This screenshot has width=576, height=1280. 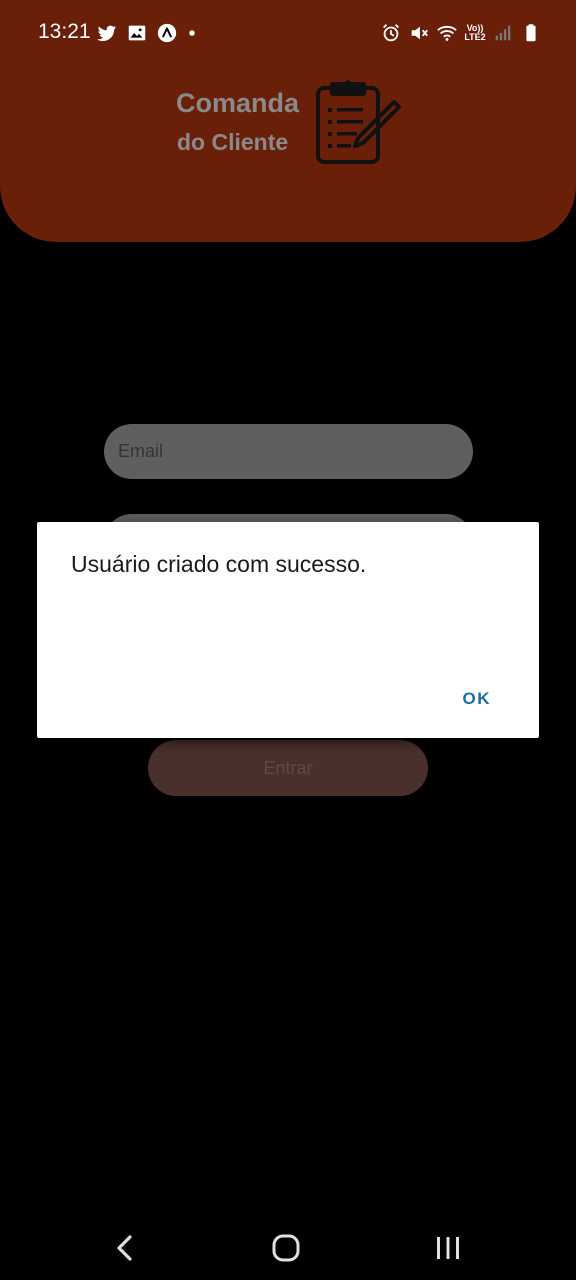 What do you see at coordinates (291, 124) in the screenshot?
I see `app-logo: Comanda do Cliente` at bounding box center [291, 124].